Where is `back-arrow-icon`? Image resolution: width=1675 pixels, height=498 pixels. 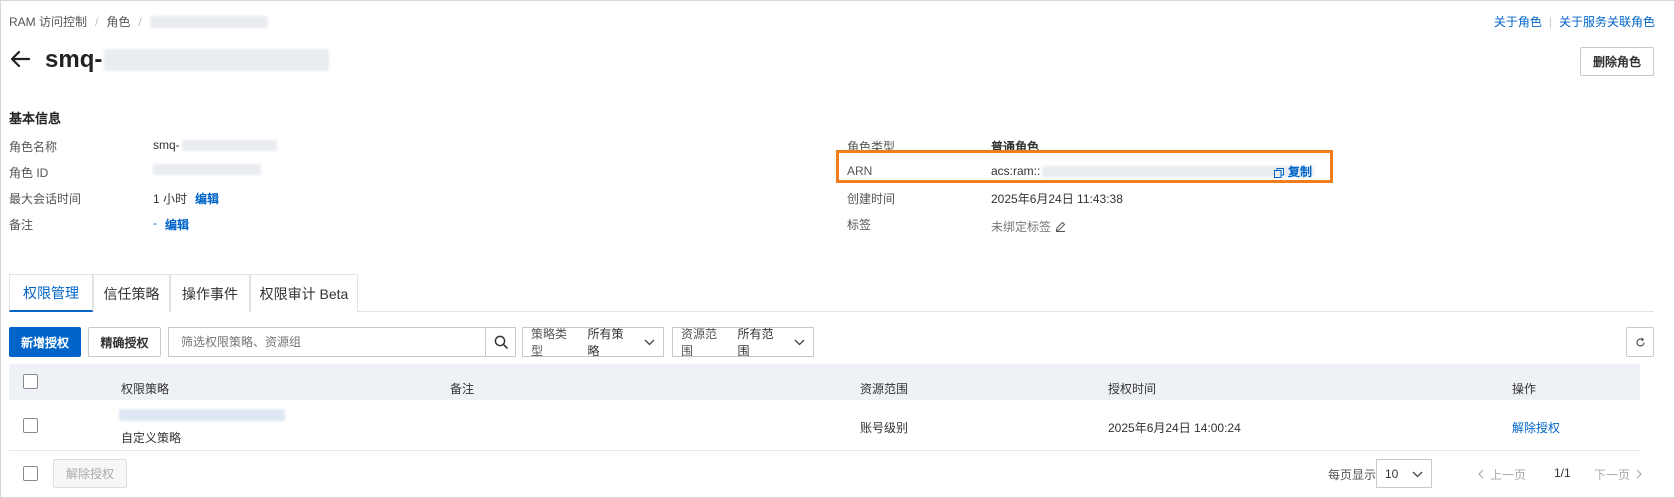 back-arrow-icon is located at coordinates (20, 59).